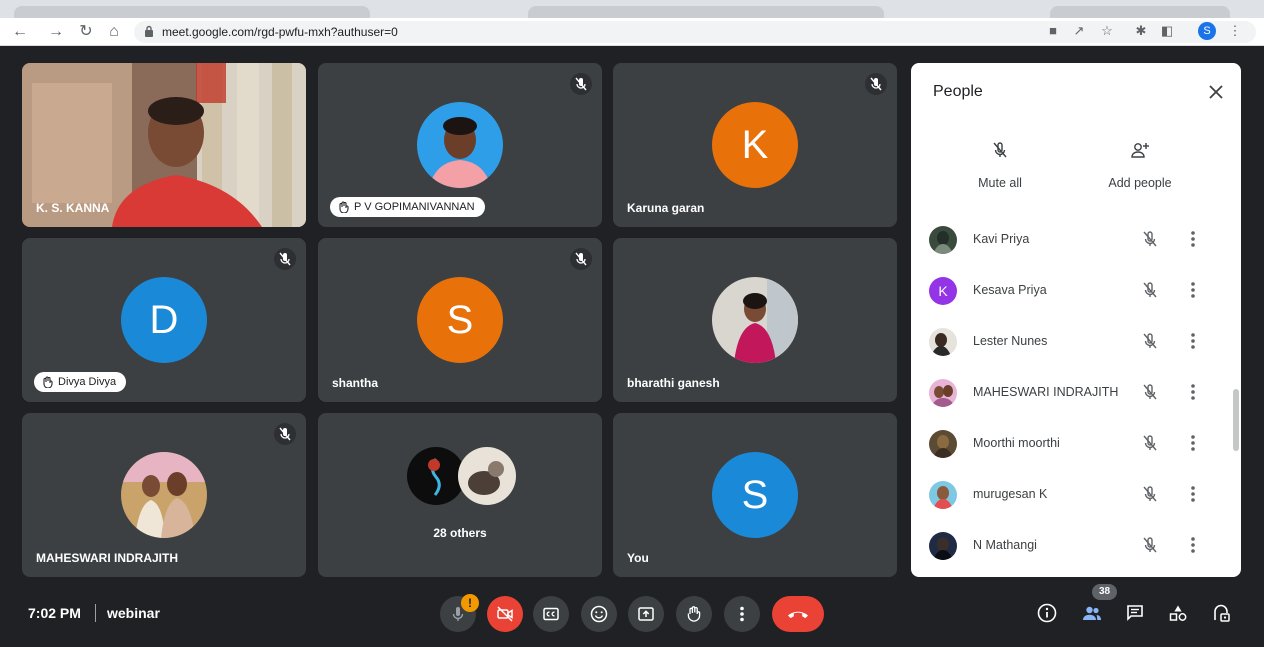  I want to click on participant-tile: K. S. KANNA, so click(164, 145).